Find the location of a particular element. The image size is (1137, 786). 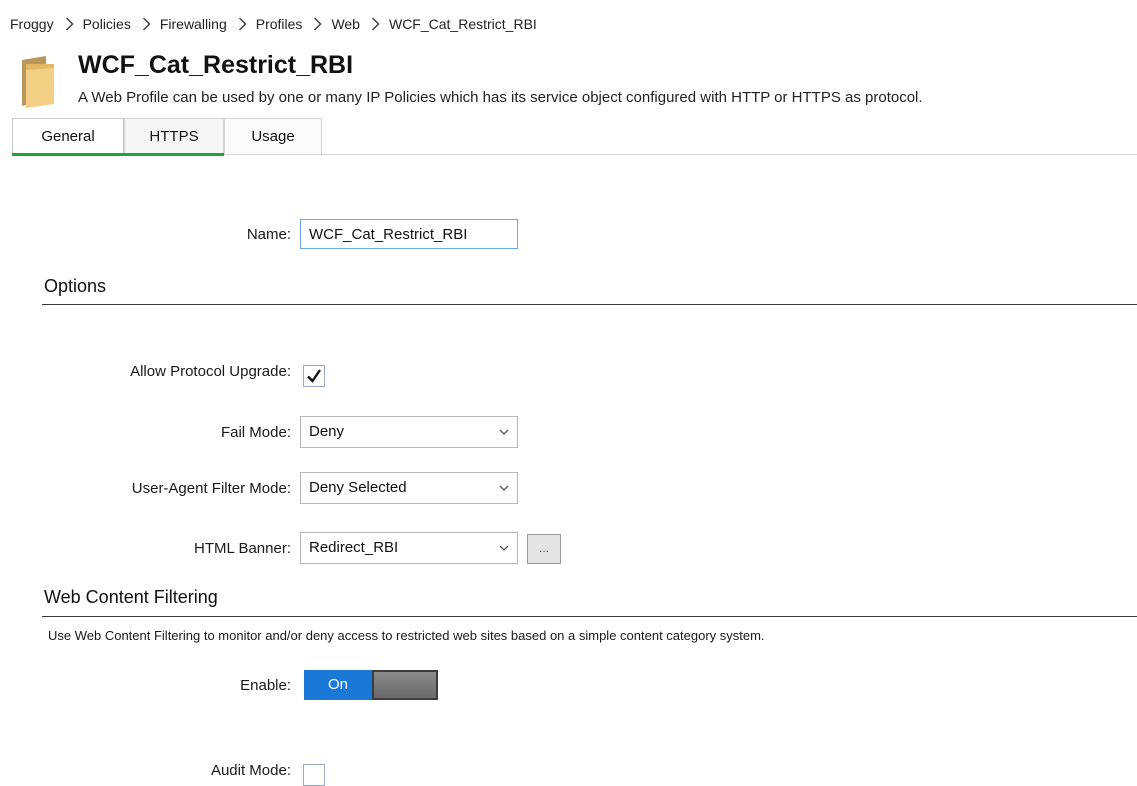

fail-mode-label: Fail Mode: is located at coordinates (255, 432).